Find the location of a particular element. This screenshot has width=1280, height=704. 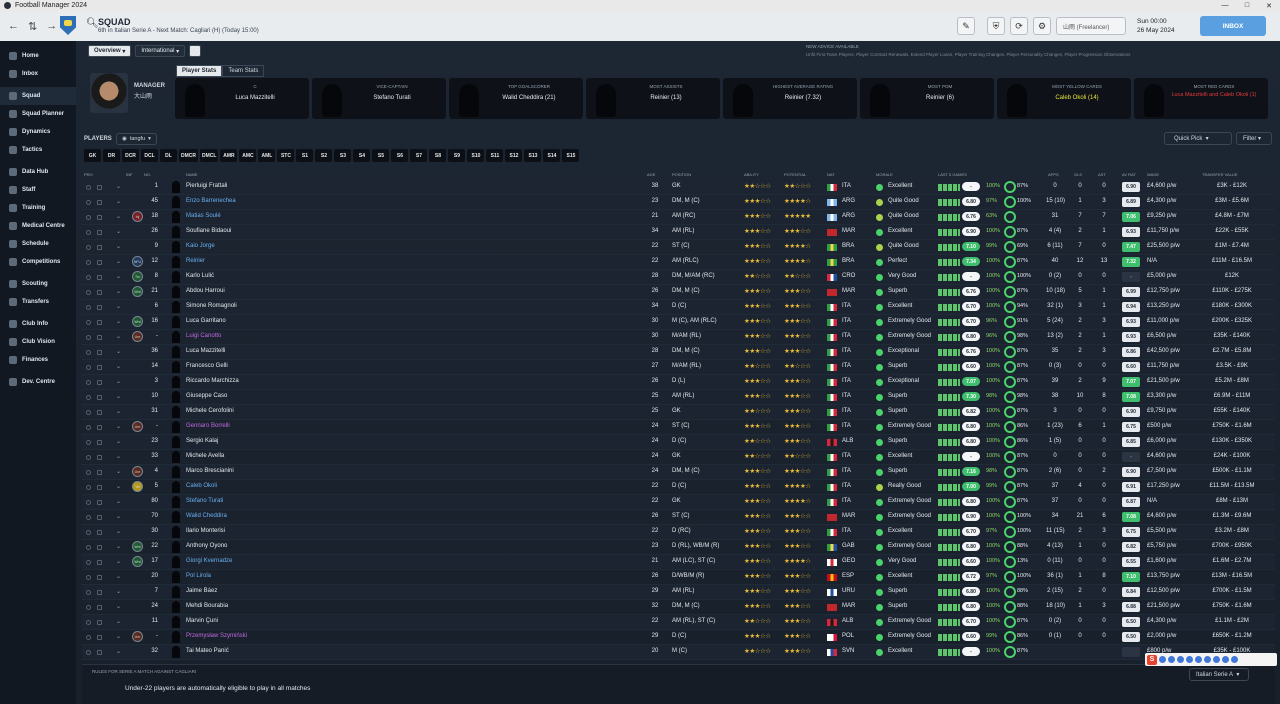

player-name: Przemysław Szymiński is located at coordinates (216, 636).